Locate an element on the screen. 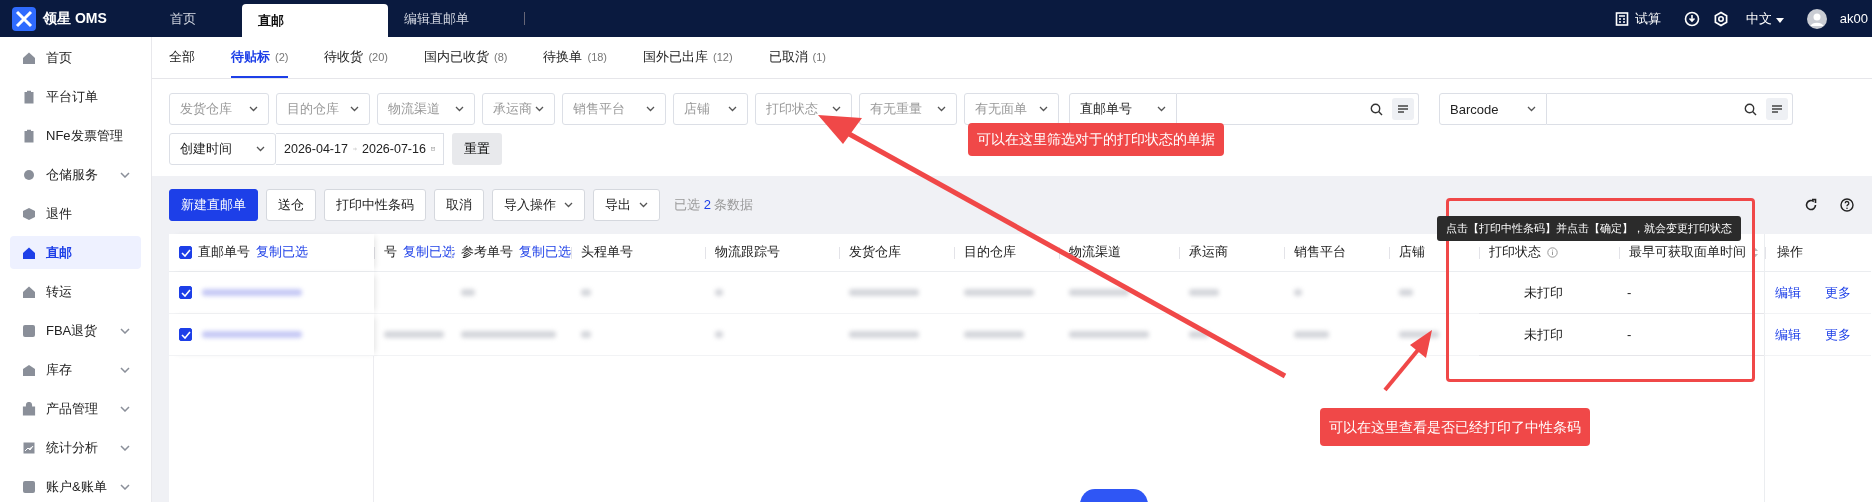 The width and height of the screenshot is (1872, 502). date-range-field: 2026-04-17 2026-07-16 is located at coordinates (360, 149).